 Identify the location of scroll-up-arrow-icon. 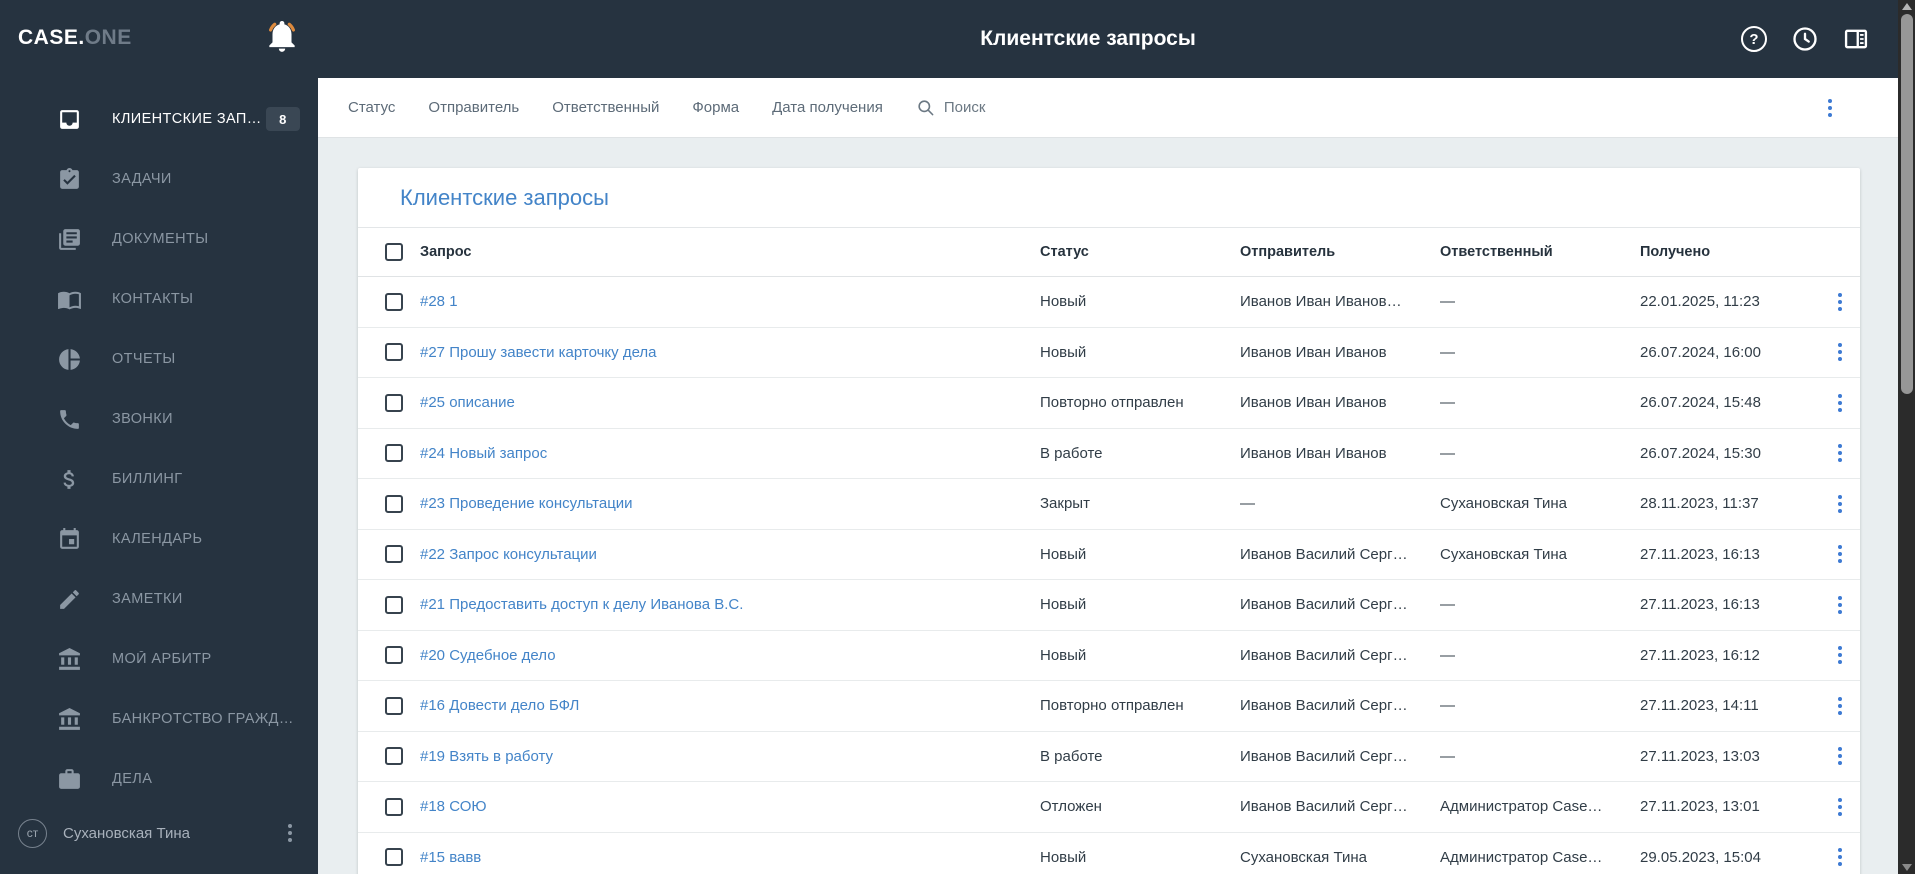
(1906, 6).